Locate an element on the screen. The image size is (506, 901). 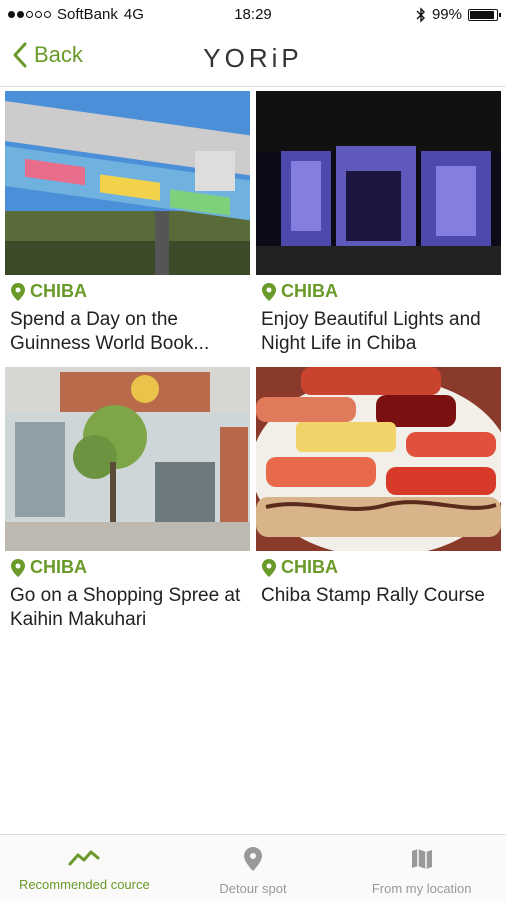
tab-detour-spot: Detour spot is located at coordinates (253, 868).